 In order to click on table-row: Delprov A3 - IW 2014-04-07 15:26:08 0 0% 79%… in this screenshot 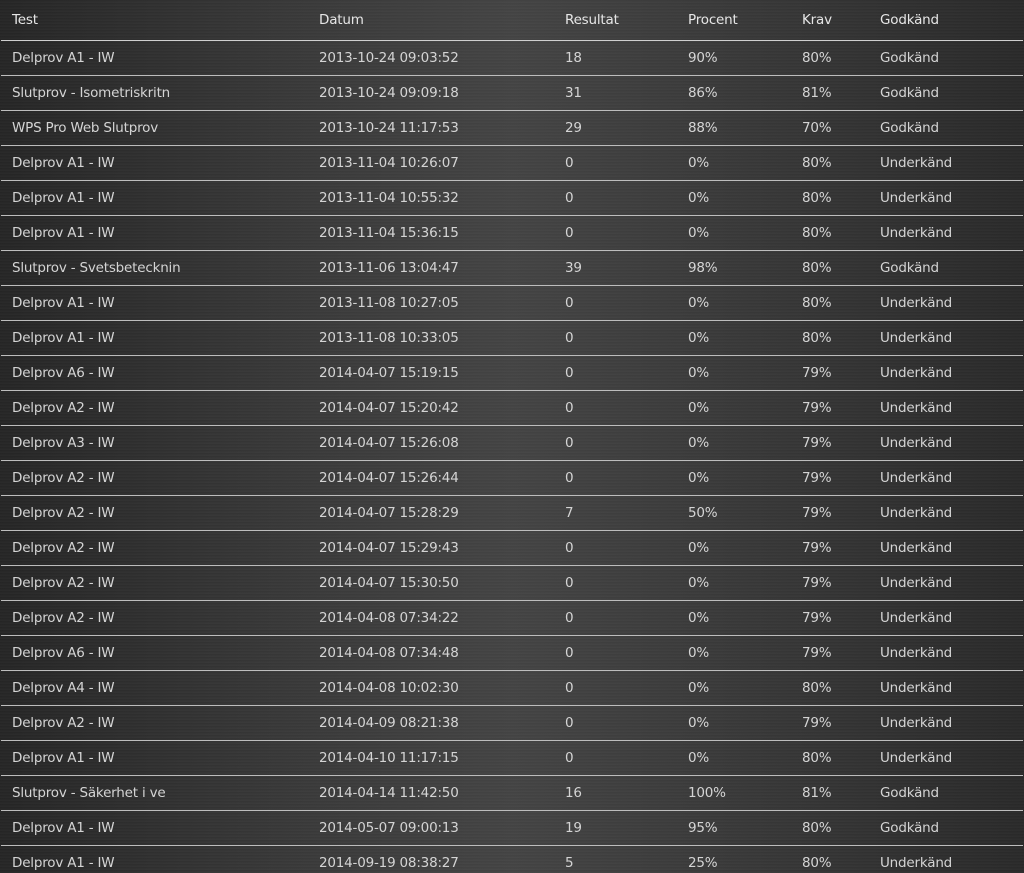, I will do `click(512, 443)`.